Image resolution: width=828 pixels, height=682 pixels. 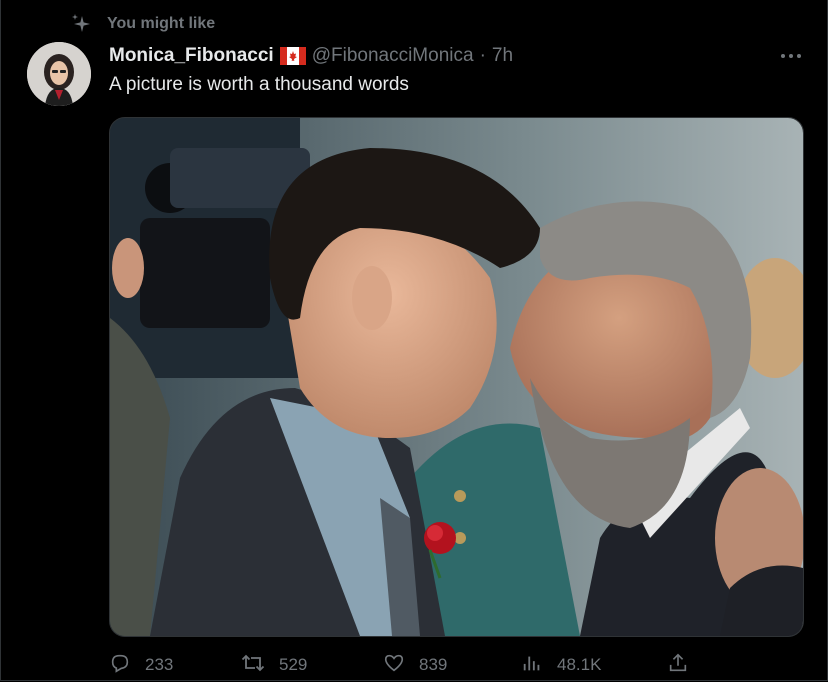 I want to click on share-icon, so click(x=678, y=665).